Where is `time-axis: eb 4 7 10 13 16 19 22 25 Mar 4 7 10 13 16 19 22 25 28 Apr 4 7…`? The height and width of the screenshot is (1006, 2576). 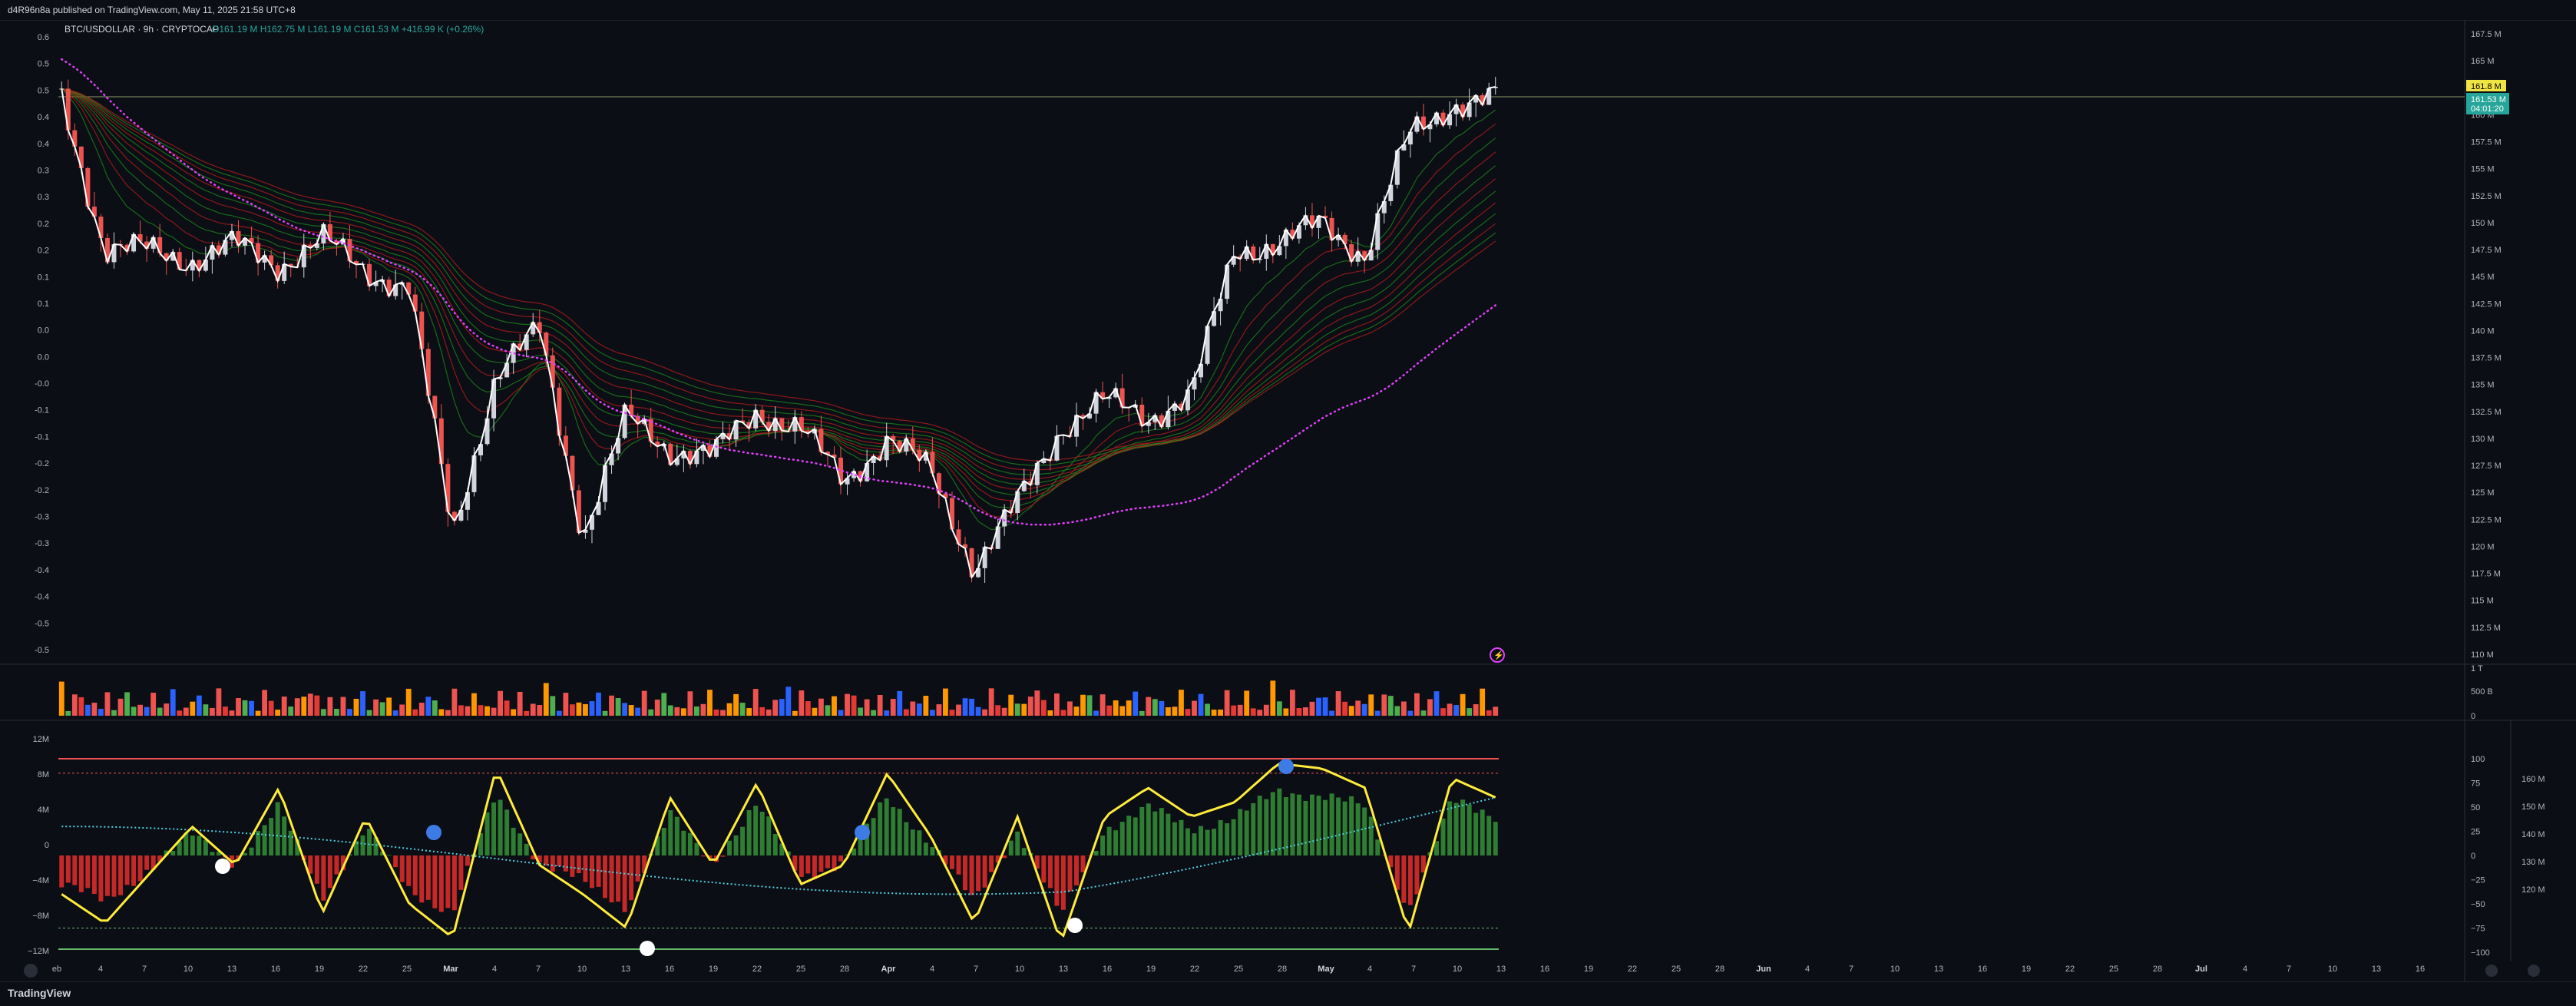 time-axis: eb 4 7 10 13 16 19 22 25 Mar 4 7 10 13 16 19 22 25 28 Apr 4 7… is located at coordinates (1238, 969).